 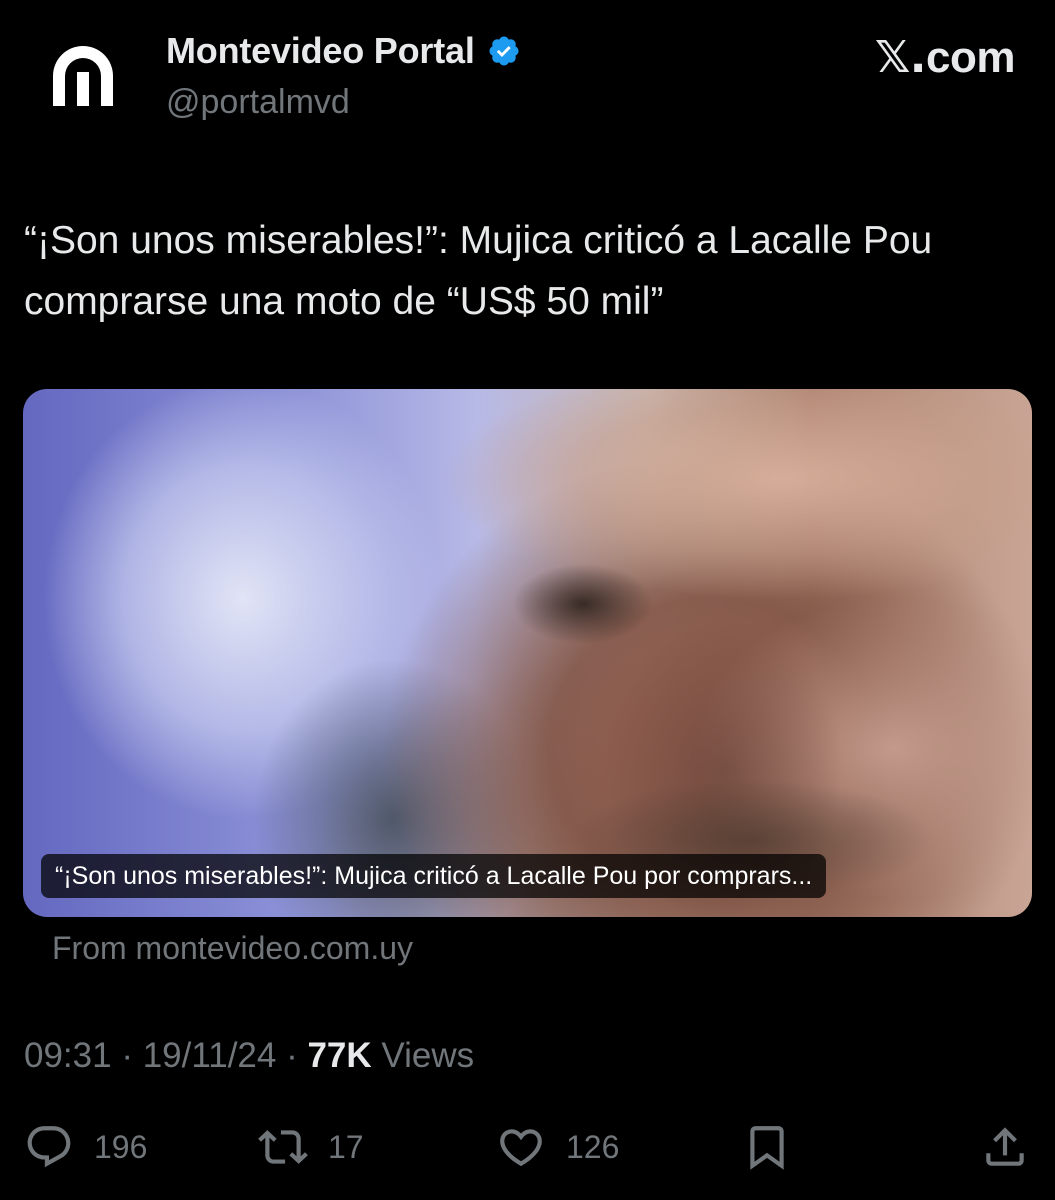 What do you see at coordinates (970, 57) in the screenshot?
I see `brand-label: com` at bounding box center [970, 57].